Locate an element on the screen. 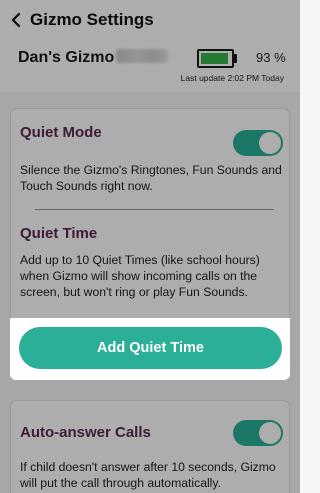 The height and width of the screenshot is (493, 320). battery-level-fill is located at coordinates (214, 58).